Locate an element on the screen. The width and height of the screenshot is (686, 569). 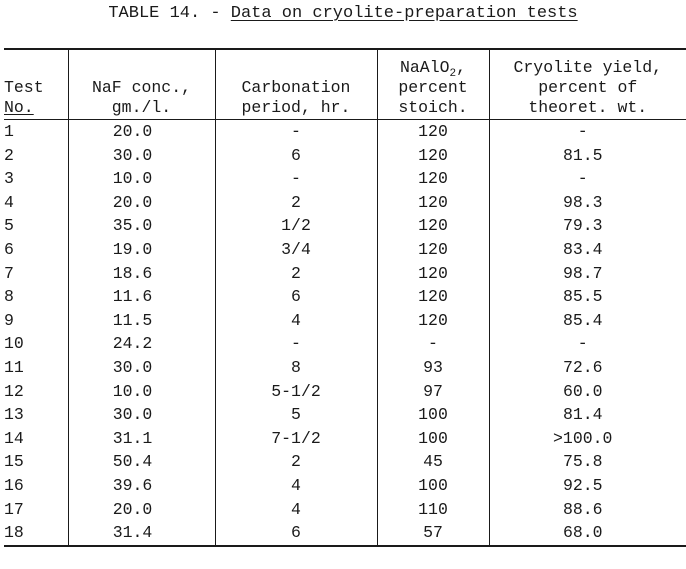
cell-test-no: 6 is located at coordinates (9, 249).